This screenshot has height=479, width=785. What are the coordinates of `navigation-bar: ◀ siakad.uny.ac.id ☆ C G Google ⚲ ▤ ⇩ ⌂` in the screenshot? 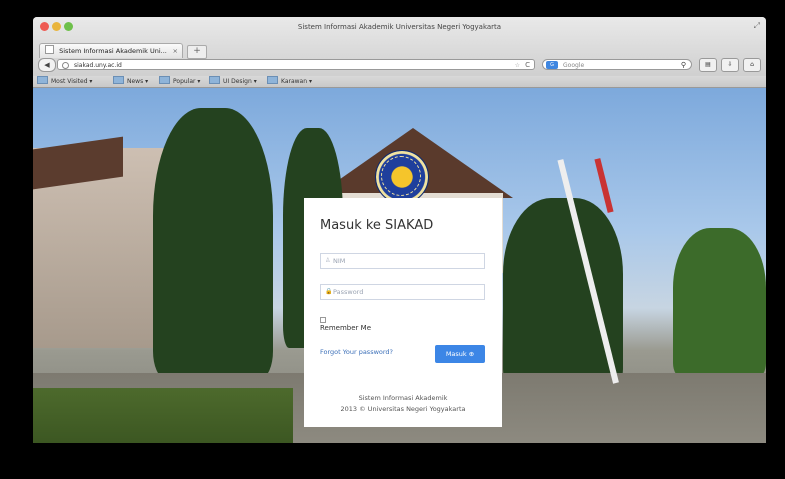 It's located at (399, 65).